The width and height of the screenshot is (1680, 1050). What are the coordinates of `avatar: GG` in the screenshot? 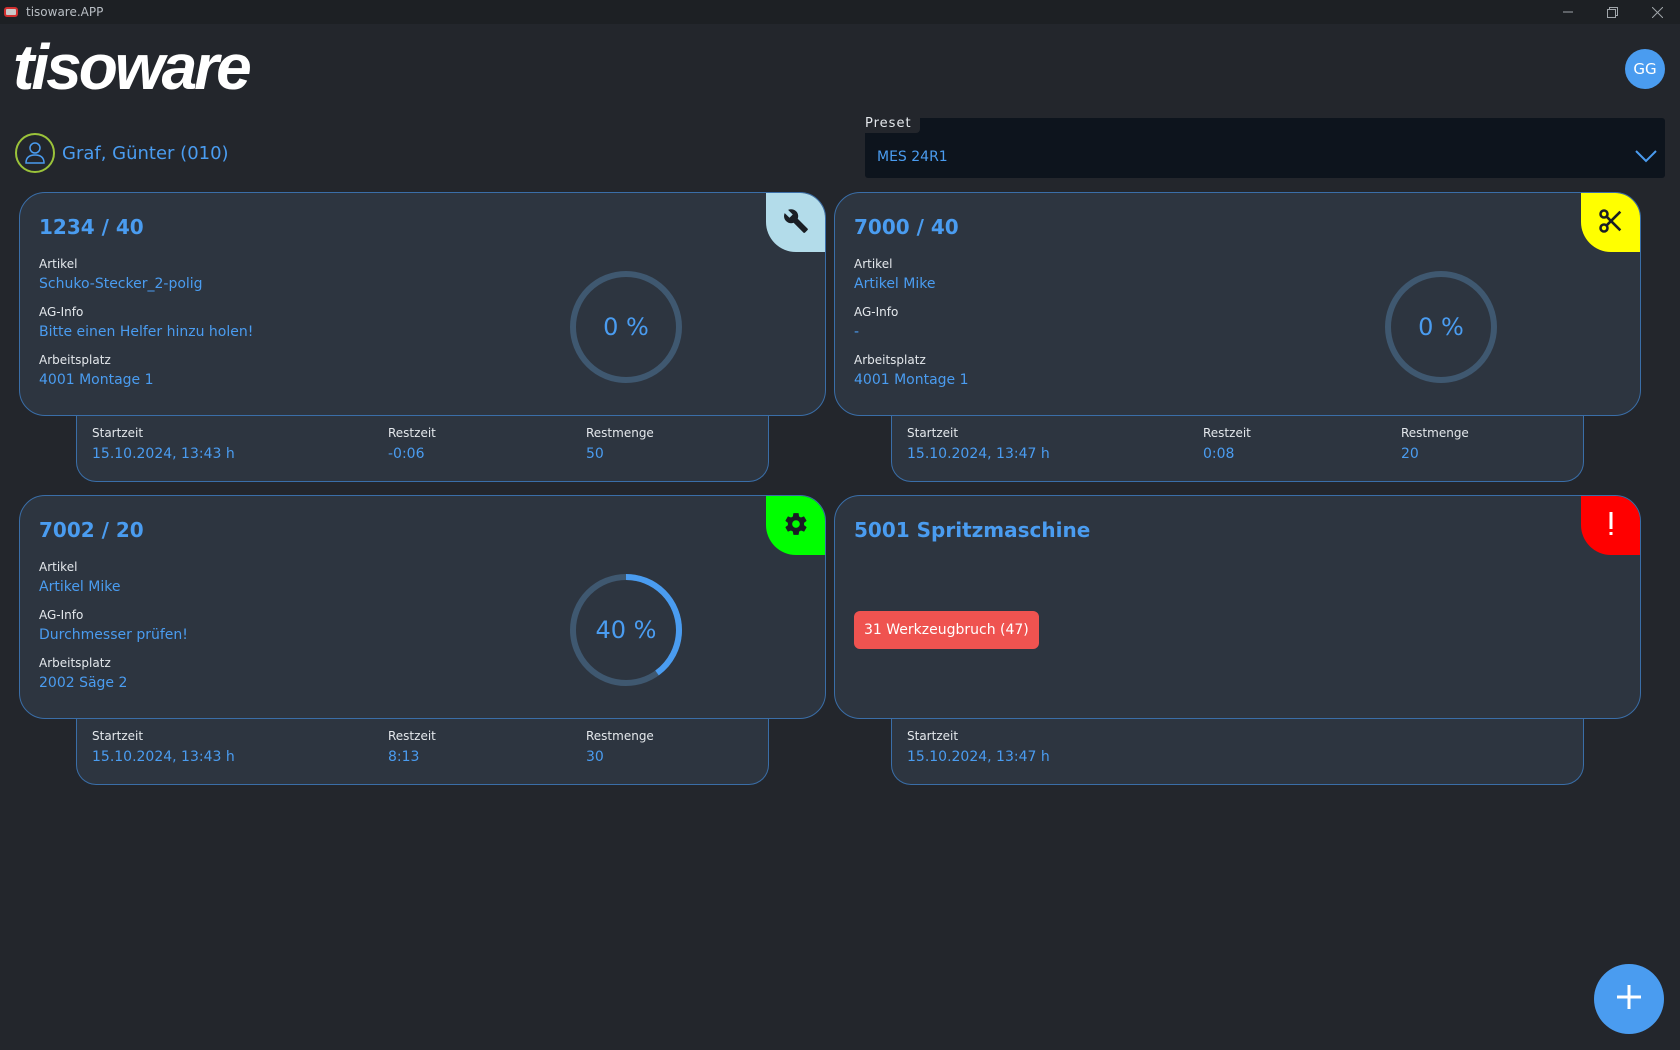 It's located at (1645, 69).